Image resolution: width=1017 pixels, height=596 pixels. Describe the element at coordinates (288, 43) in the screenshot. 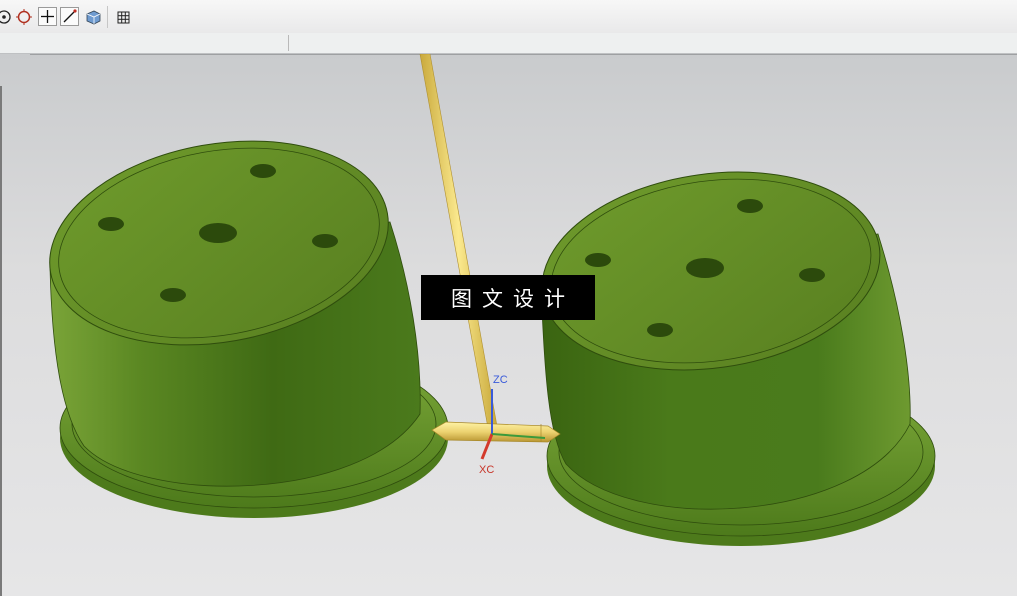

I see `status-bar-divider` at that location.